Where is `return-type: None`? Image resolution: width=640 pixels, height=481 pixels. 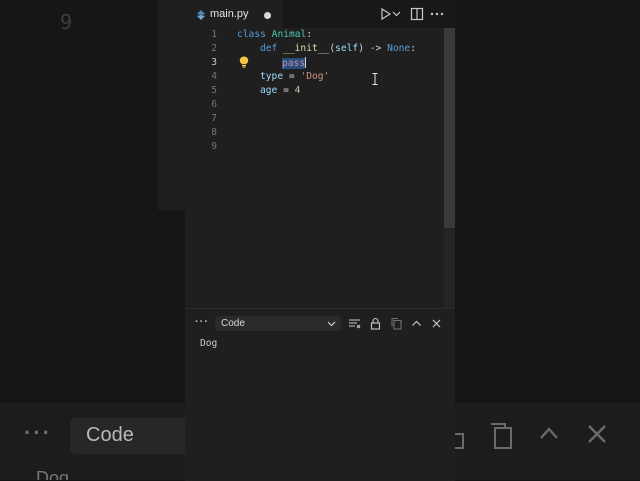
return-type: None is located at coordinates (399, 48).